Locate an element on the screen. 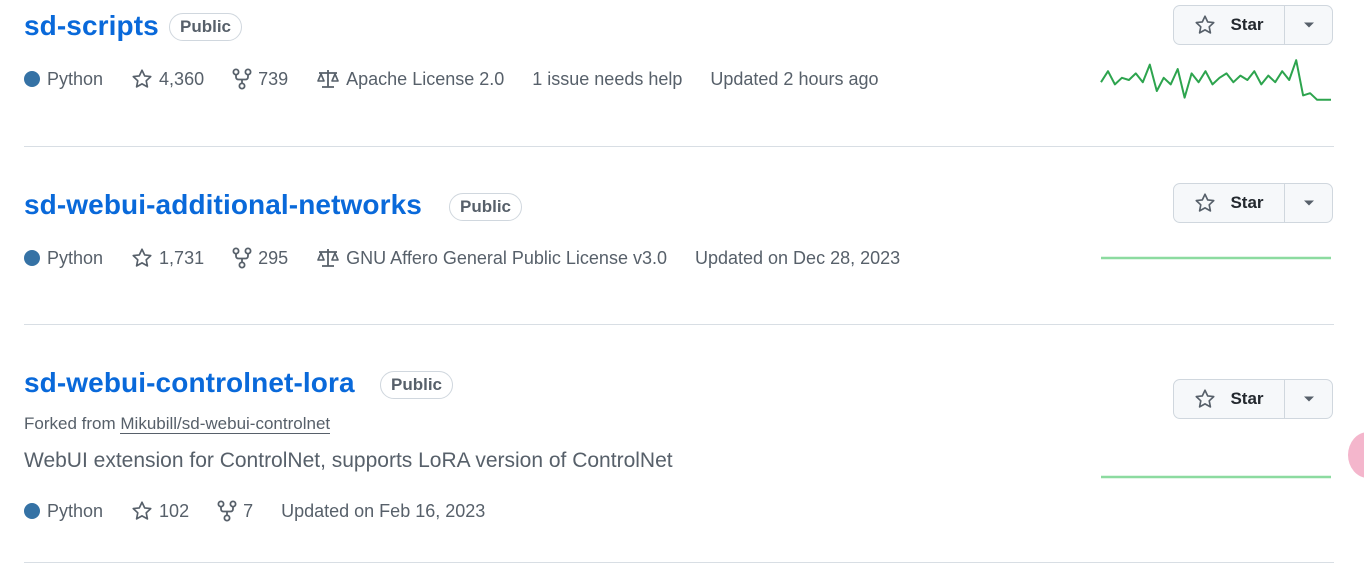 This screenshot has width=1364, height=566. forked-prefix: Forked from is located at coordinates (70, 423).